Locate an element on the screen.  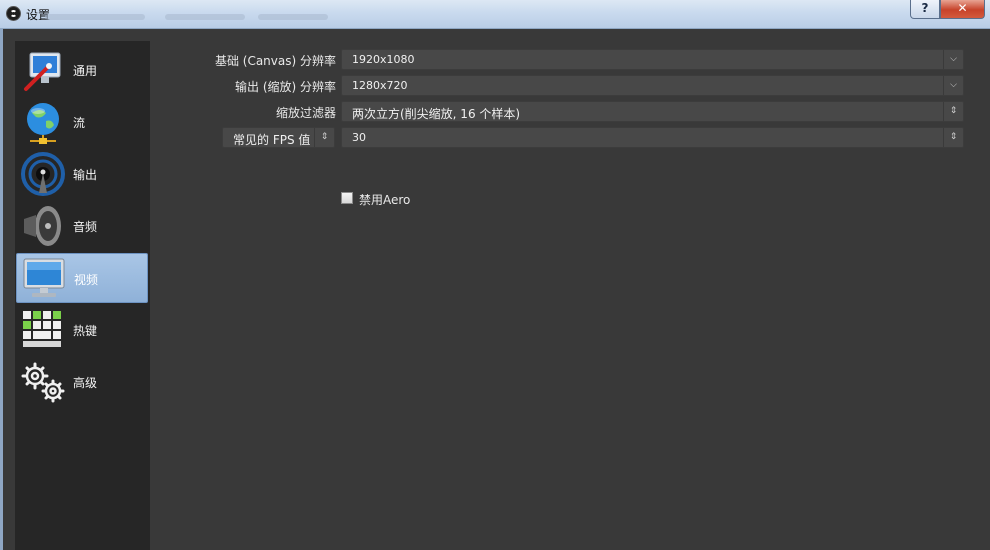
downscale-filter-label: 缩放过滤器 is located at coordinates (305, 113).